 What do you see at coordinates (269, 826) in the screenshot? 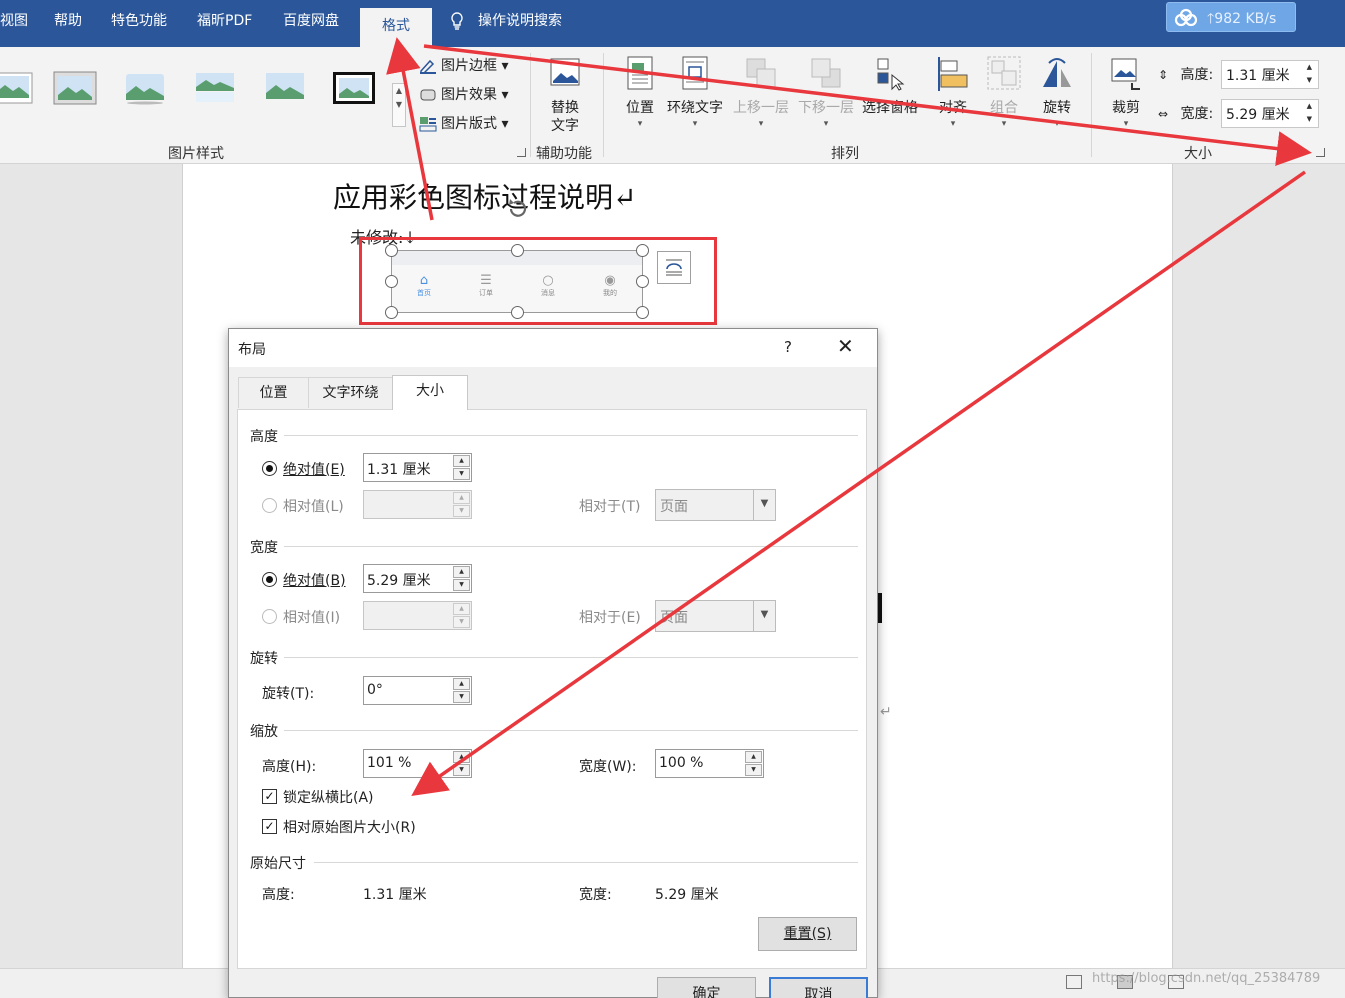
I see `relative-original-checkbox: ✓` at bounding box center [269, 826].